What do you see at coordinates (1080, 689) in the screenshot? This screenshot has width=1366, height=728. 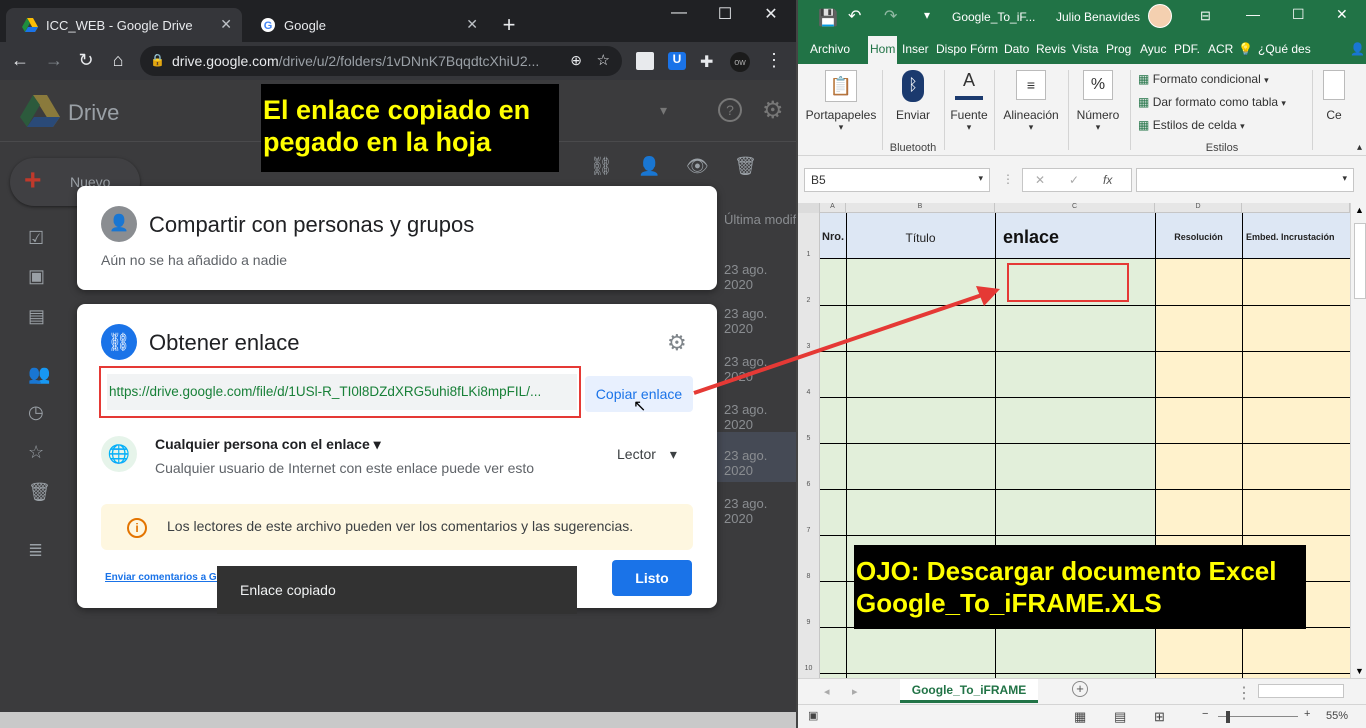 I see `add-sheet-icon: +` at bounding box center [1080, 689].